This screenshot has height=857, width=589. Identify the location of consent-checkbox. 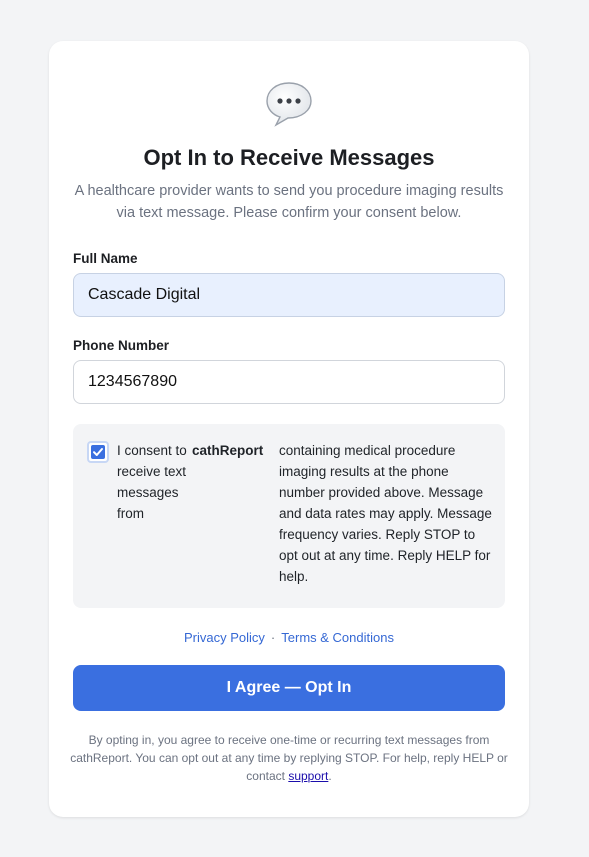
(98, 452).